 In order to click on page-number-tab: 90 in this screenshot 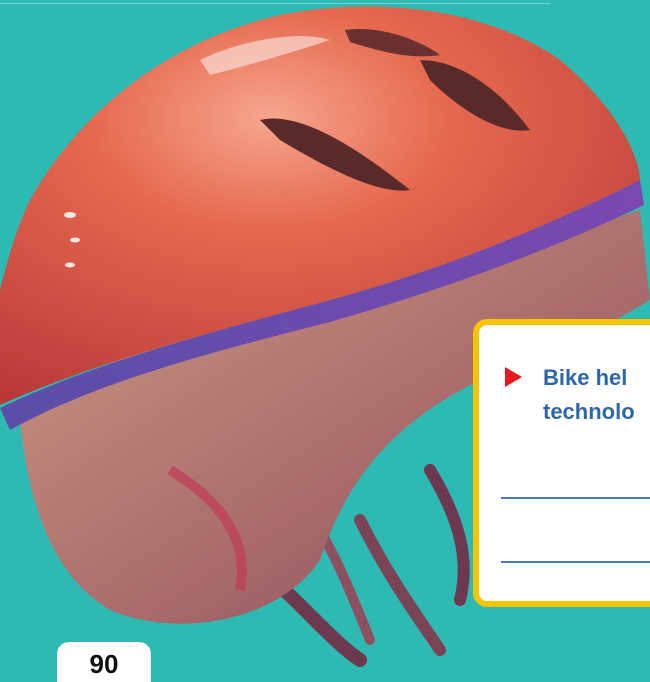, I will do `click(104, 662)`.